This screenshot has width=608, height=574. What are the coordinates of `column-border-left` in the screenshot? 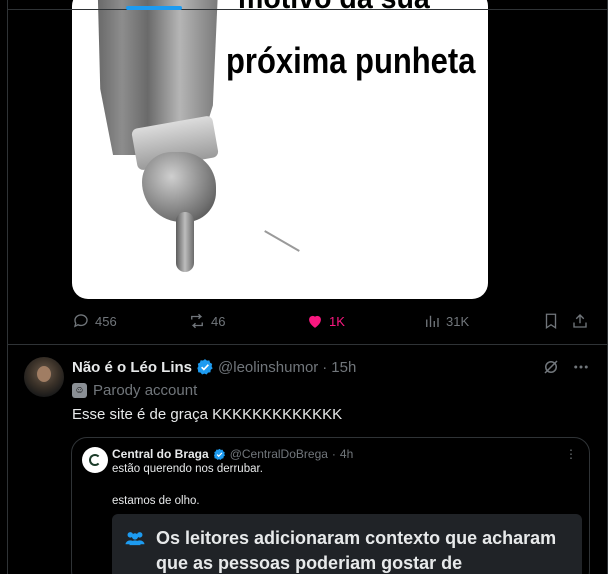 It's located at (7, 287).